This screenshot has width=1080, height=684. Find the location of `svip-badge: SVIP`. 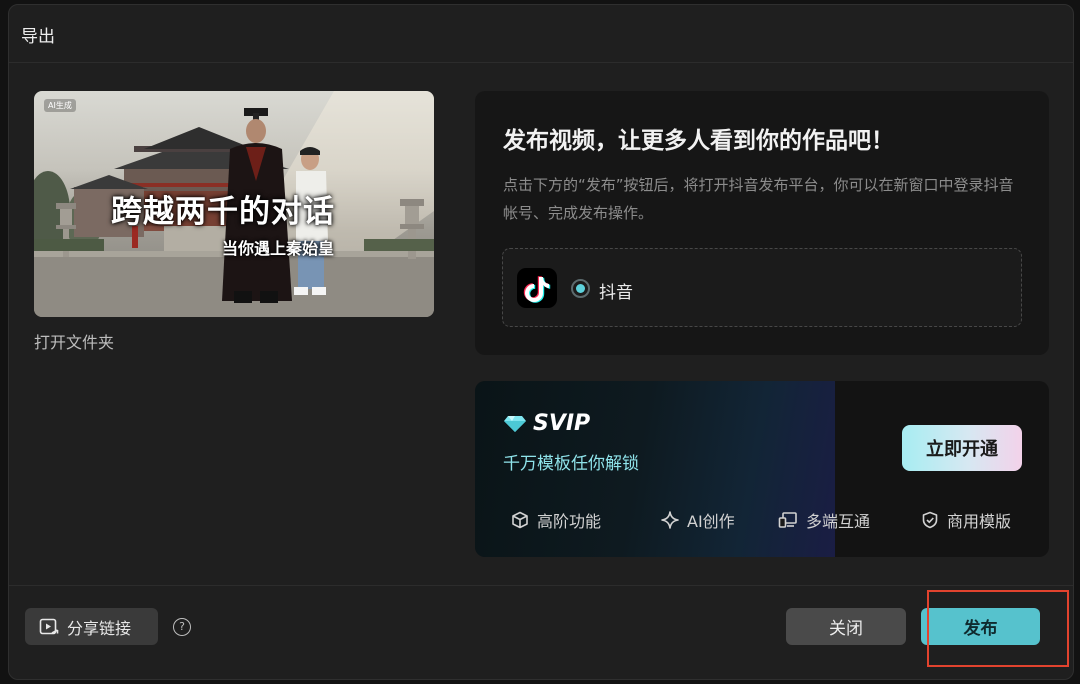

svip-badge: SVIP is located at coordinates (546, 423).